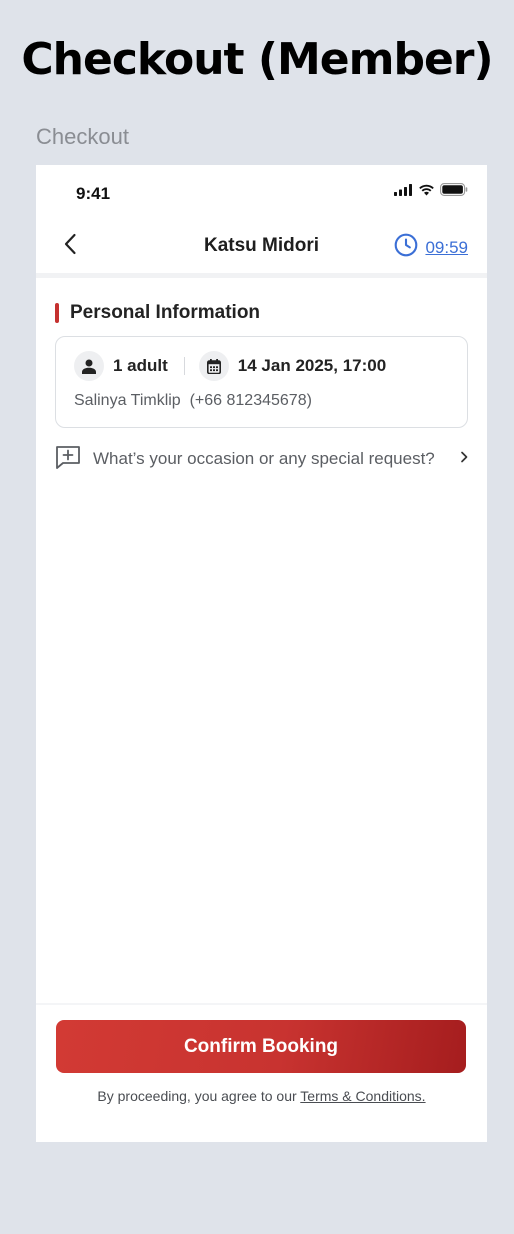 This screenshot has height=1234, width=514. Describe the element at coordinates (57, 313) in the screenshot. I see `accent-bar` at that location.